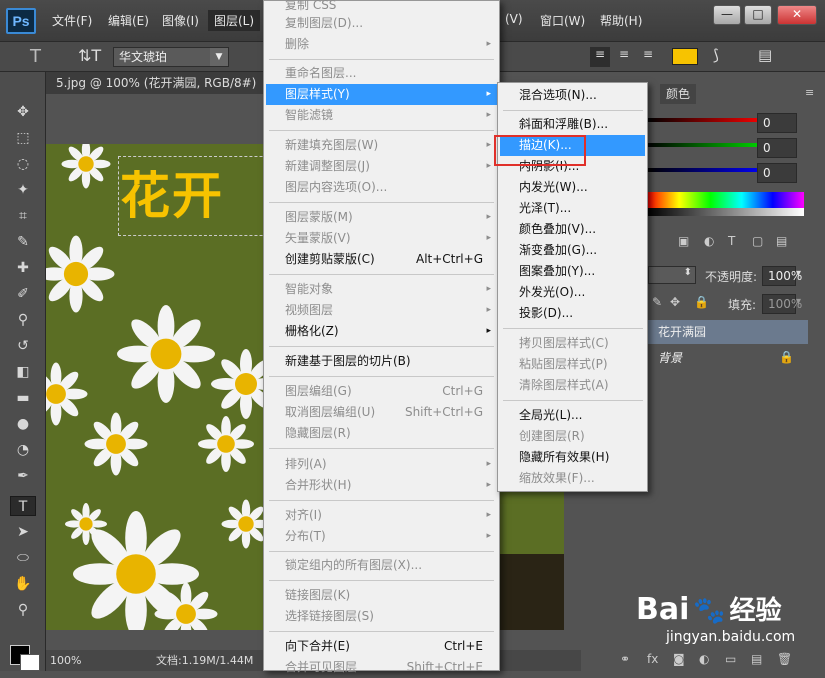 This screenshot has width=825, height=678. Describe the element at coordinates (23, 476) in the screenshot. I see `pen-tool-icon: ✒` at that location.